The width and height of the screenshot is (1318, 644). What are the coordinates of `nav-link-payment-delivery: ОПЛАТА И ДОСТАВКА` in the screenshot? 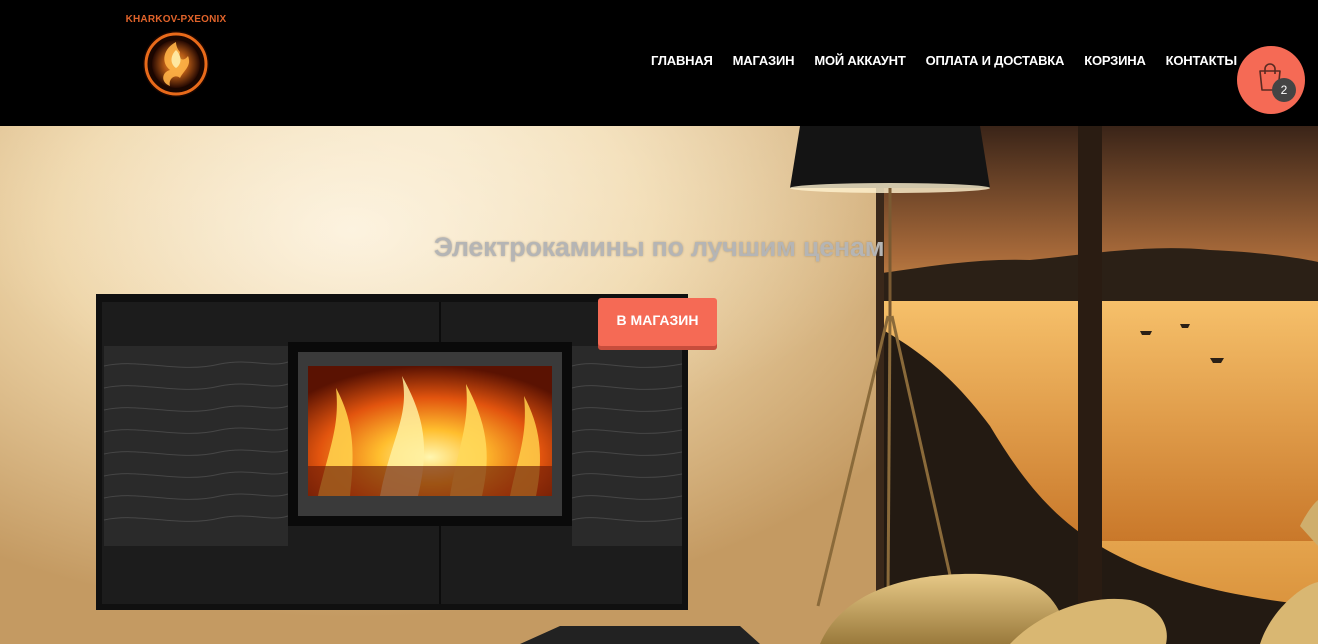 It's located at (995, 60).